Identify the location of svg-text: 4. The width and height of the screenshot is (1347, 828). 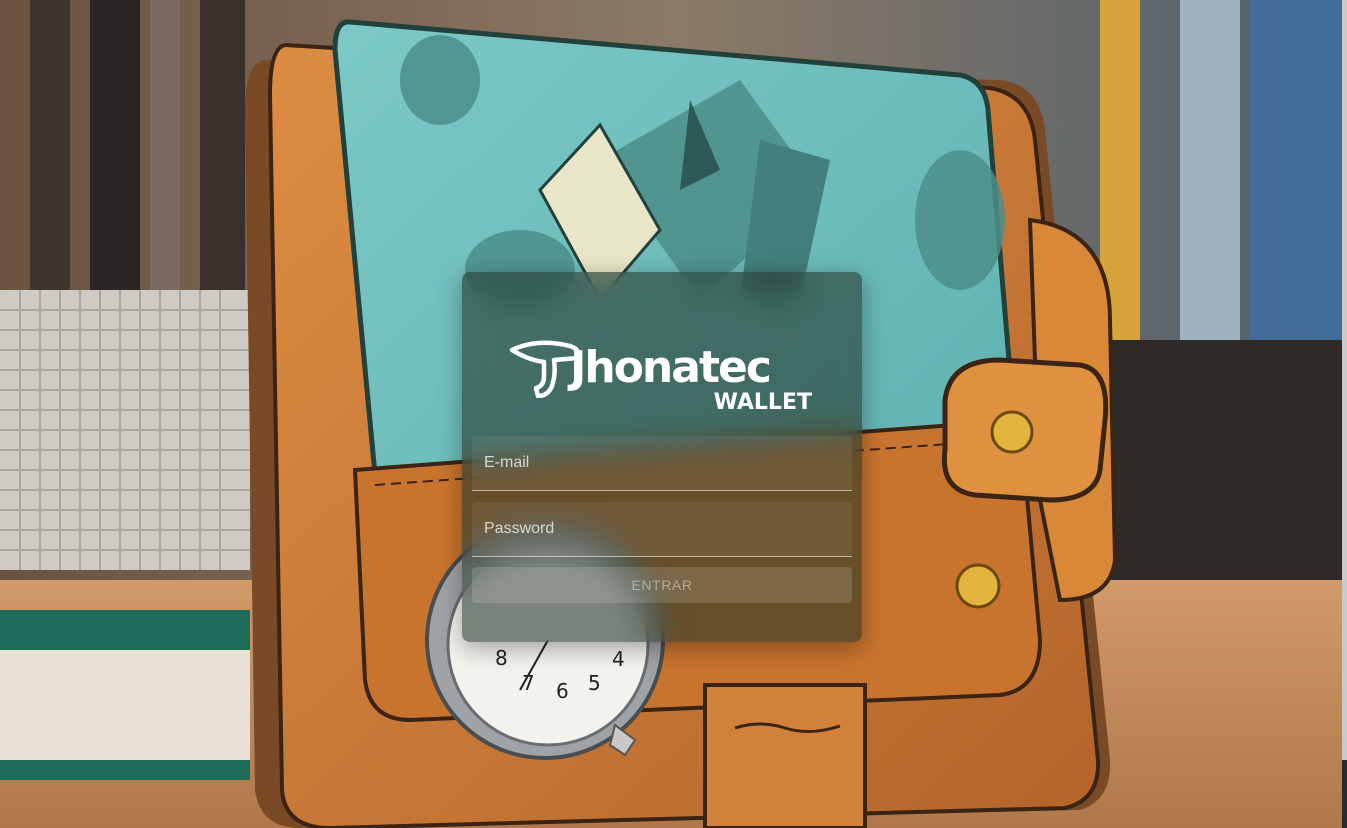
(618, 659).